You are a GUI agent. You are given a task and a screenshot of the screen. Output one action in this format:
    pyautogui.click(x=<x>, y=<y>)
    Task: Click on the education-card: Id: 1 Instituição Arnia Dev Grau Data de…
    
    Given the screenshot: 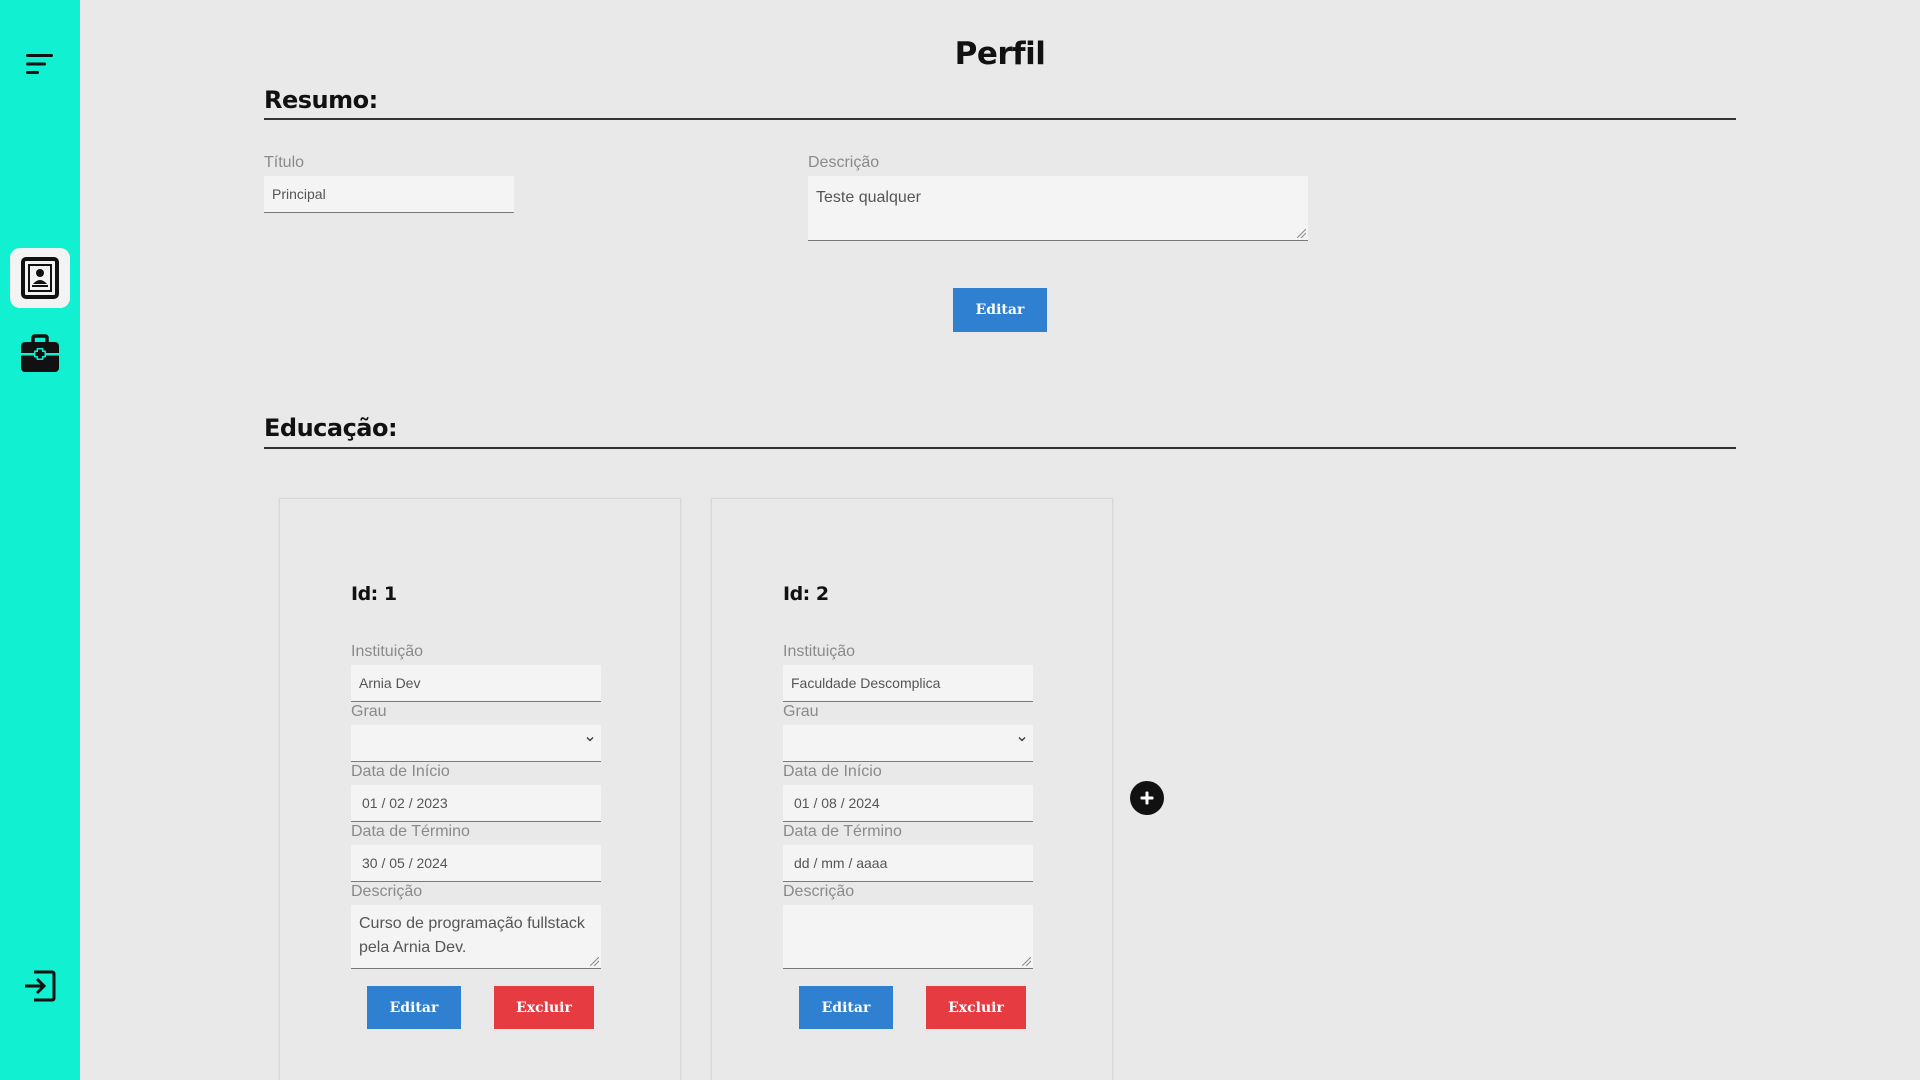 What is the action you would take?
    pyautogui.click(x=480, y=789)
    